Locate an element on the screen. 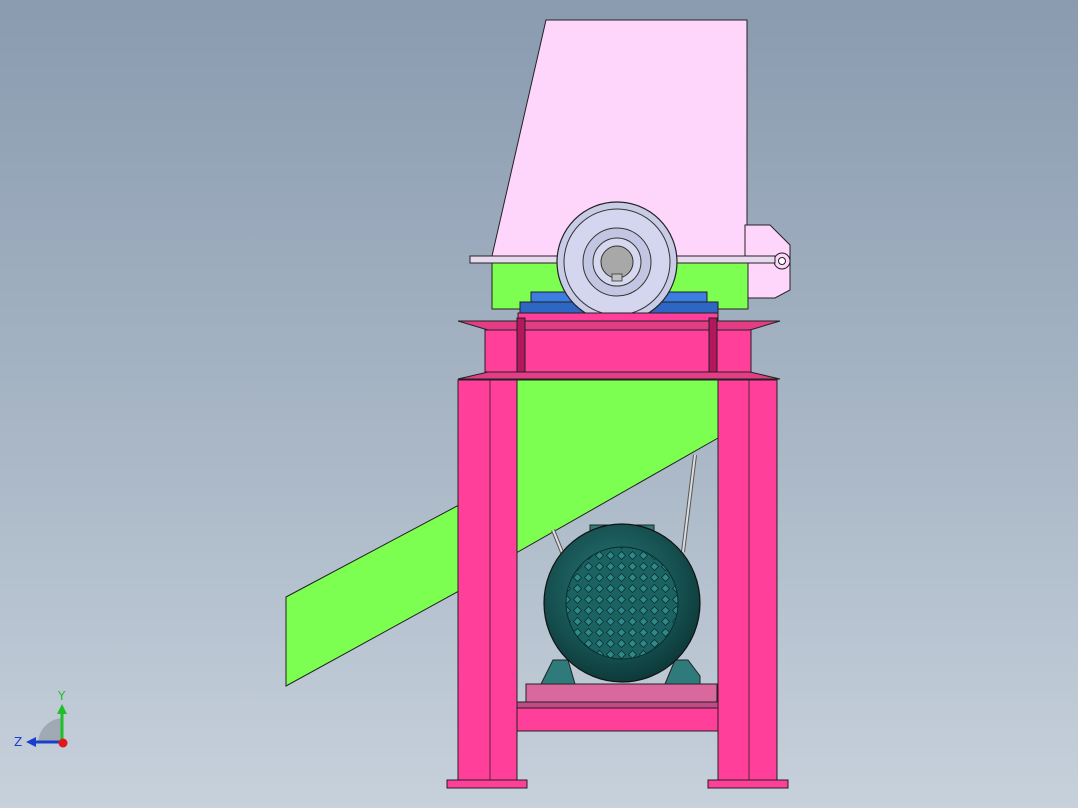 This screenshot has width=1078, height=808. y-axis-label: Y is located at coordinates (61, 696).